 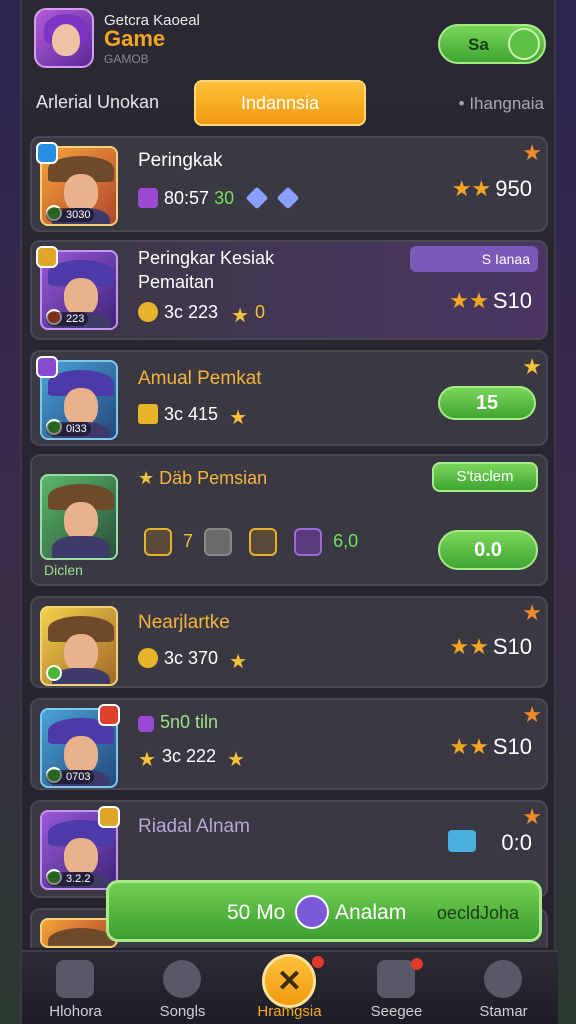 What do you see at coordinates (516, 842) in the screenshot?
I see `row-score: 0:0` at bounding box center [516, 842].